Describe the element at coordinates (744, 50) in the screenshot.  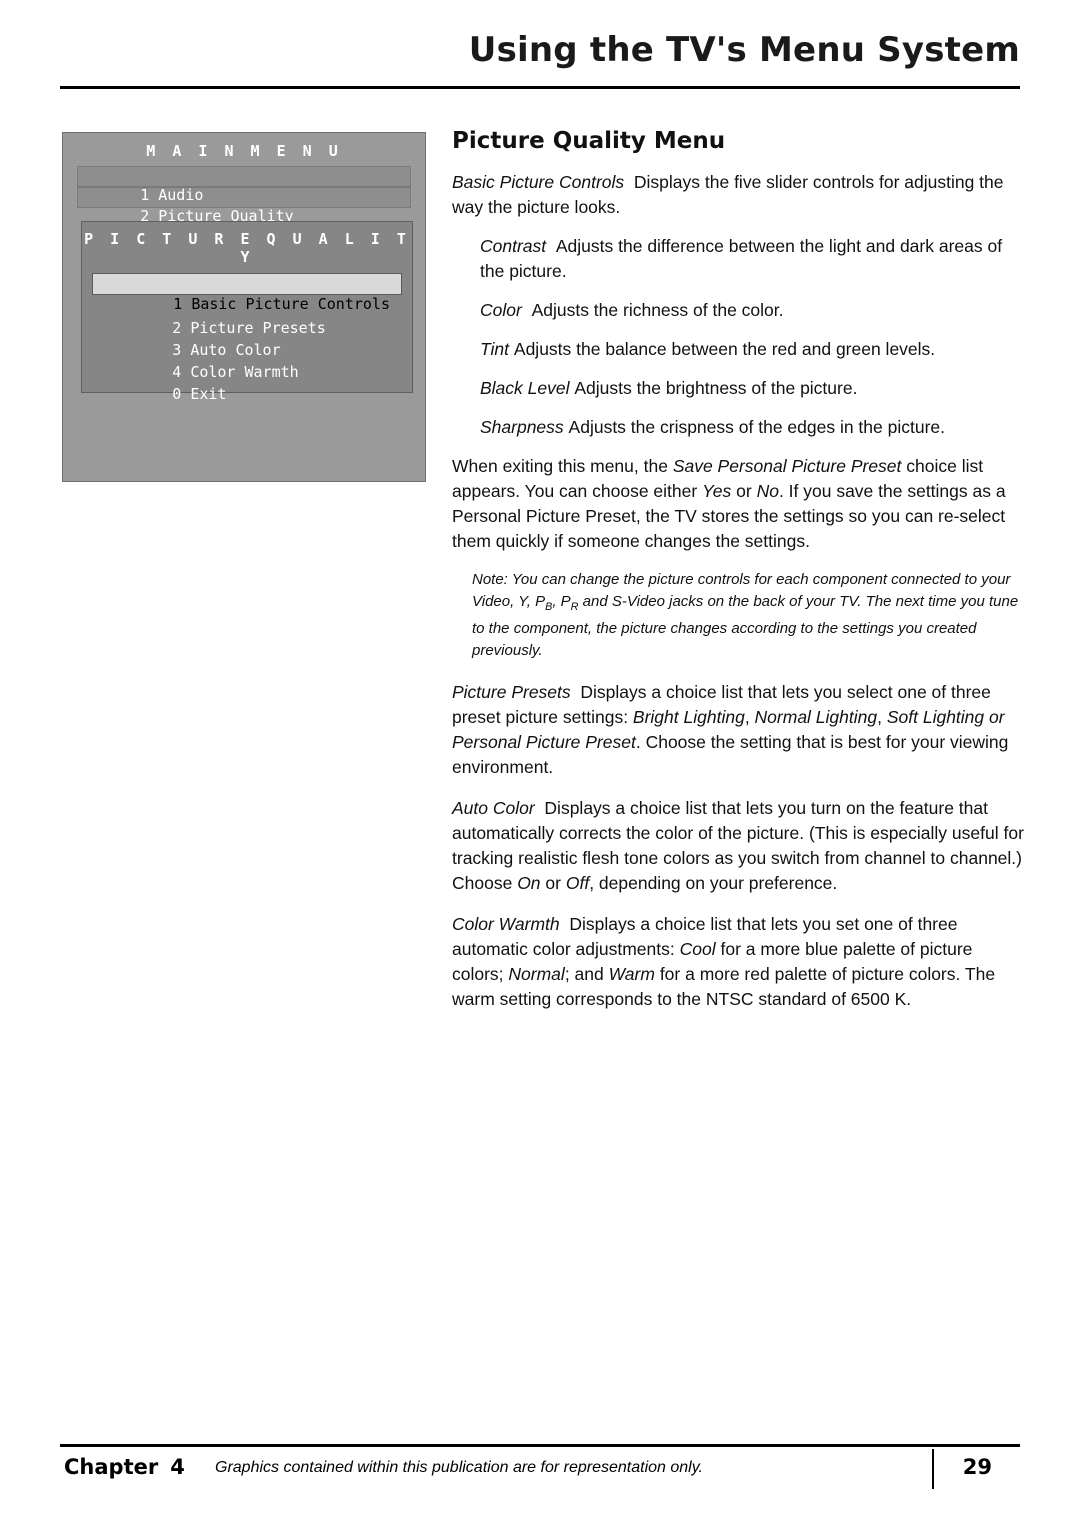
I see `page-title: Using the TV's Menu System` at that location.